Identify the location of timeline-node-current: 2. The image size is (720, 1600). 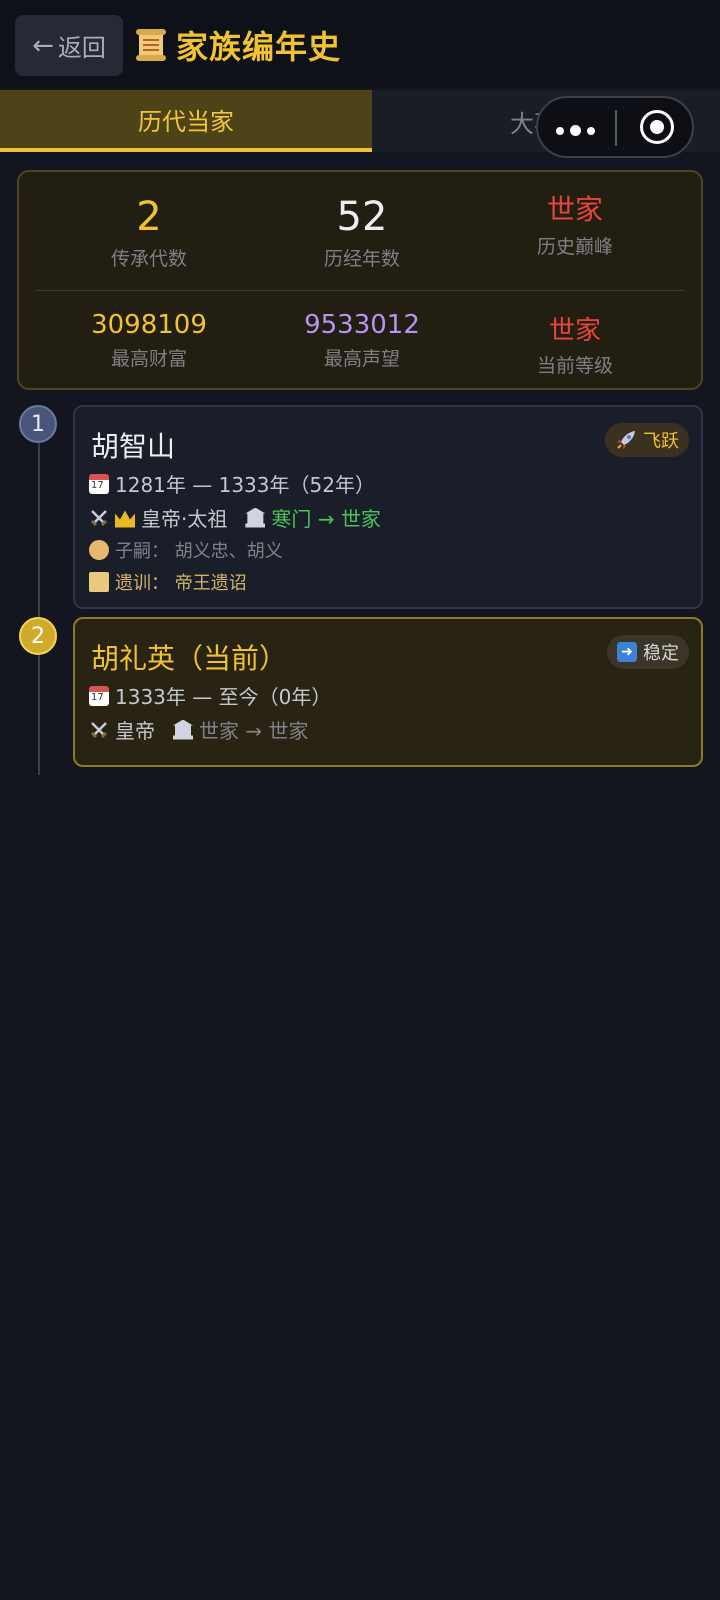
(38, 636).